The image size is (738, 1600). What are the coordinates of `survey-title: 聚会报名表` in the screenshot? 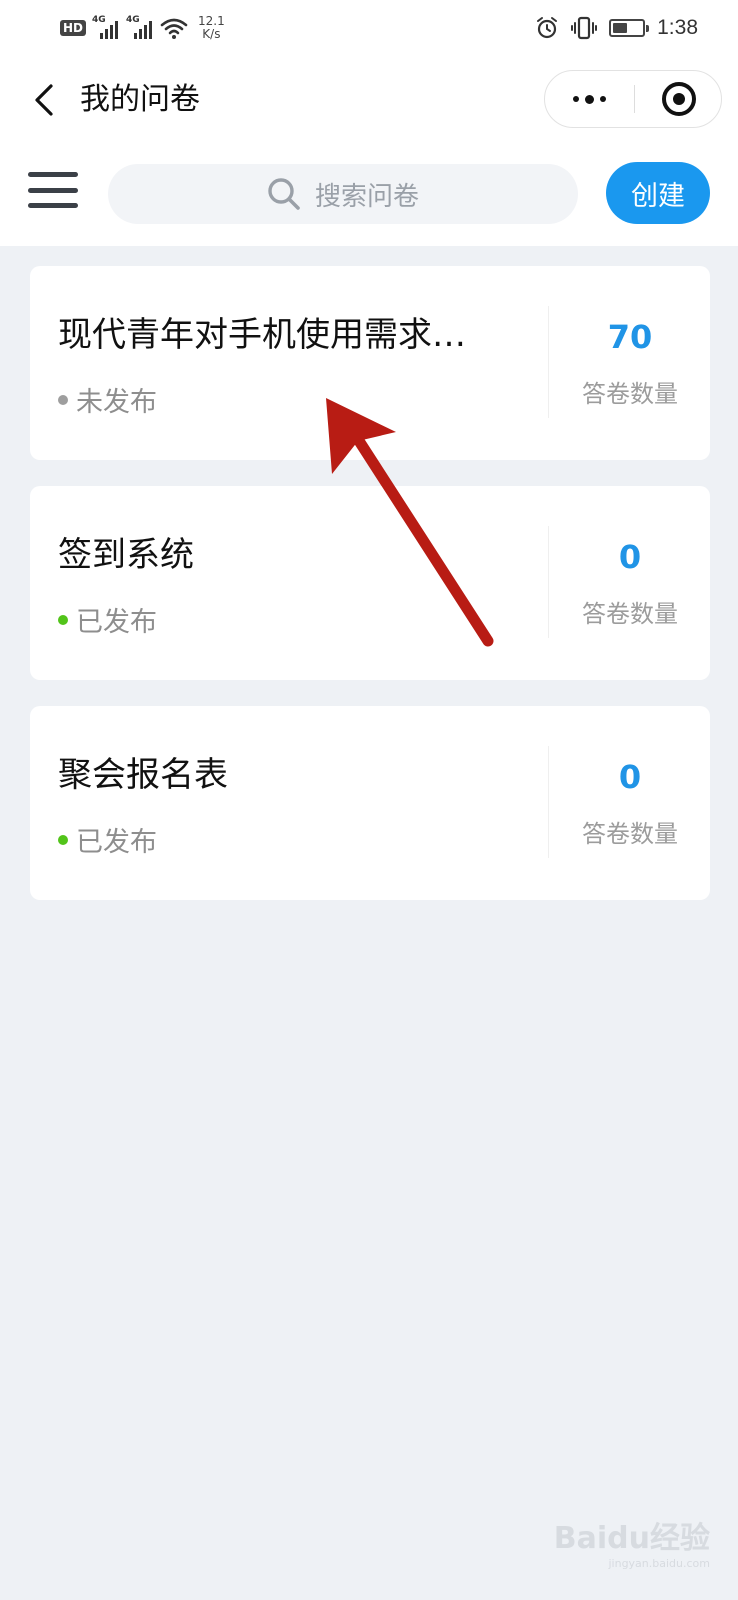 It's located at (143, 775).